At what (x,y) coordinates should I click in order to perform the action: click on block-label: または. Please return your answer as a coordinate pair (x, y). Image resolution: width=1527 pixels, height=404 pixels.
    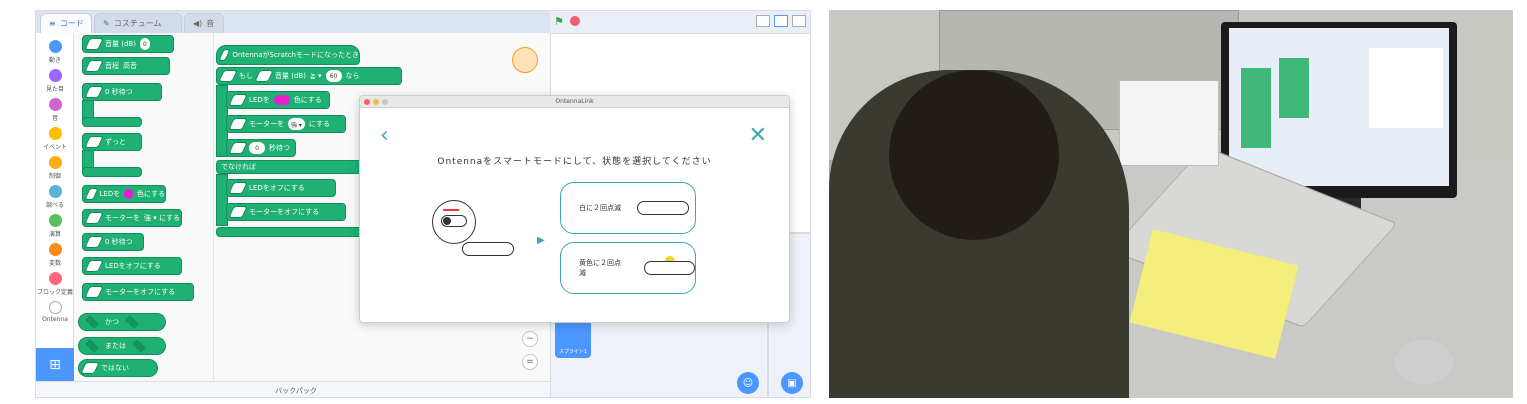
    Looking at the image, I should click on (115, 346).